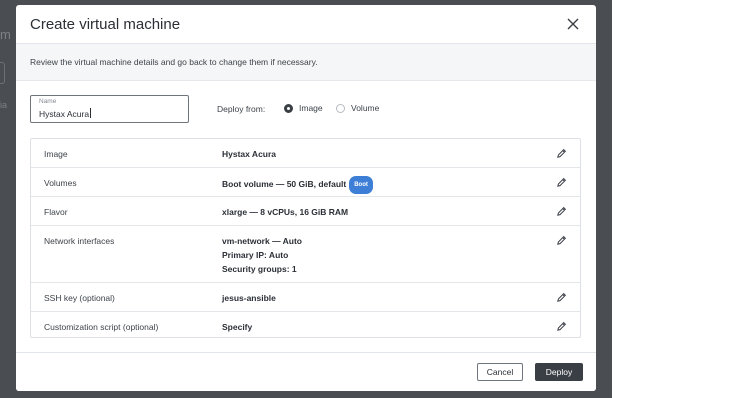  Describe the element at coordinates (2, 73) in the screenshot. I see `background-control` at that location.